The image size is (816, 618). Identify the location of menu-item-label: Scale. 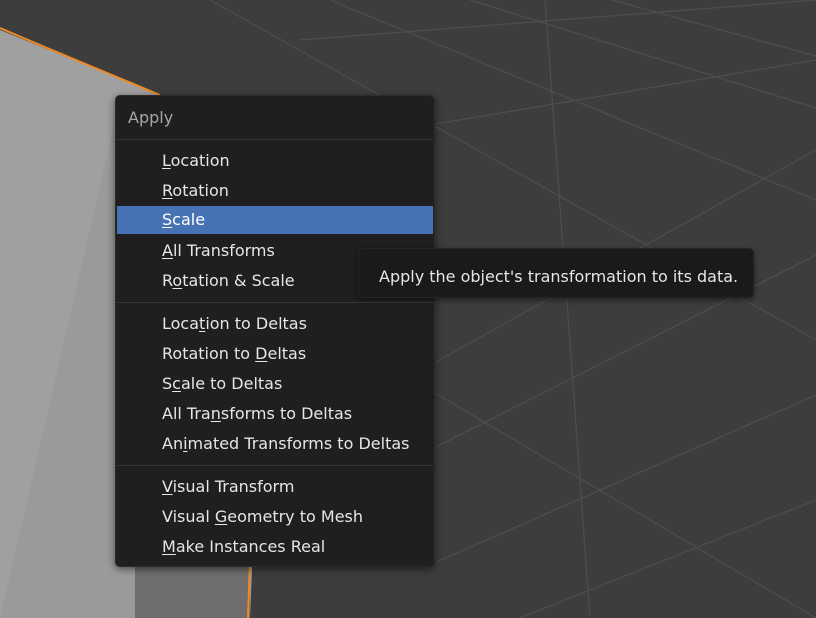
(184, 219).